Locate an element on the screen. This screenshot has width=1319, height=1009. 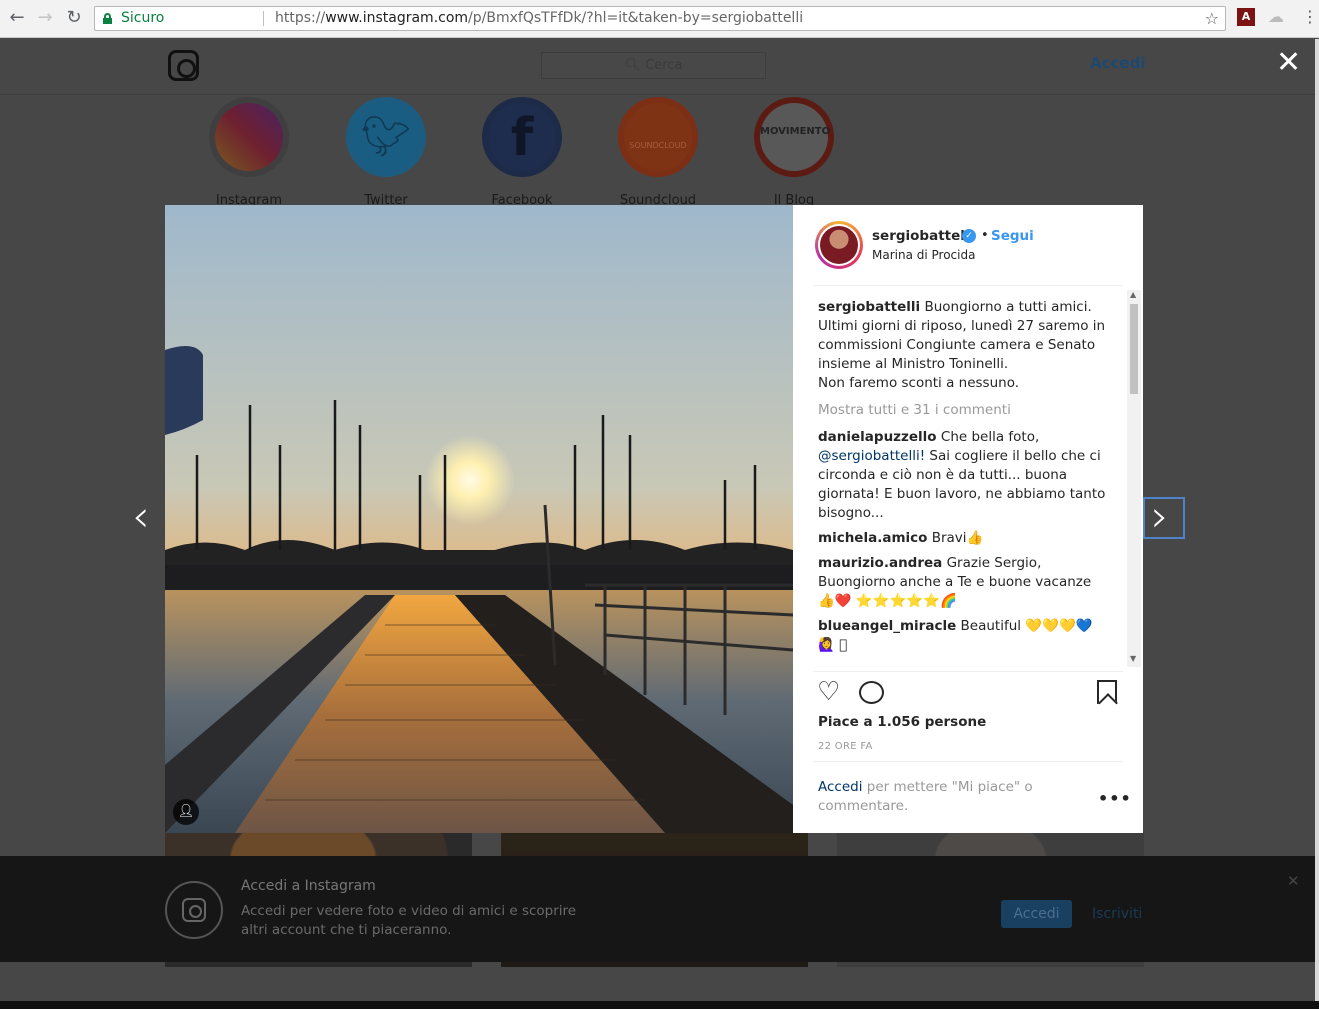
omnibox-divider is located at coordinates (263, 18).